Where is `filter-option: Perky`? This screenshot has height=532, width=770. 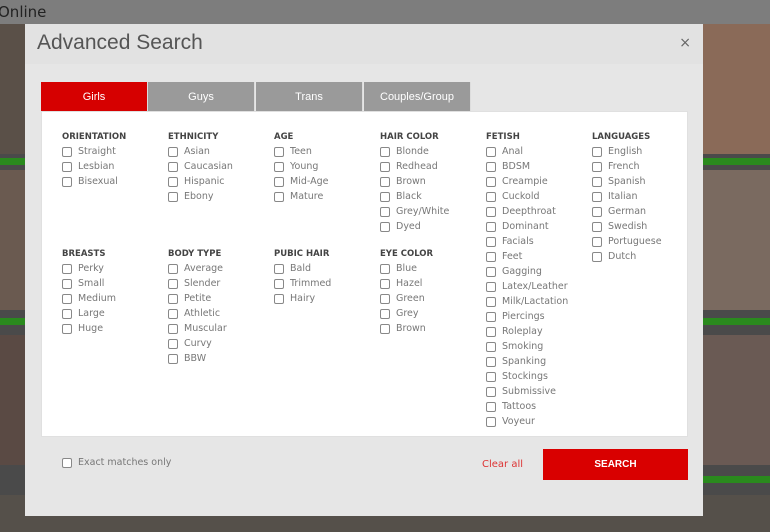
filter-option: Perky is located at coordinates (89, 268).